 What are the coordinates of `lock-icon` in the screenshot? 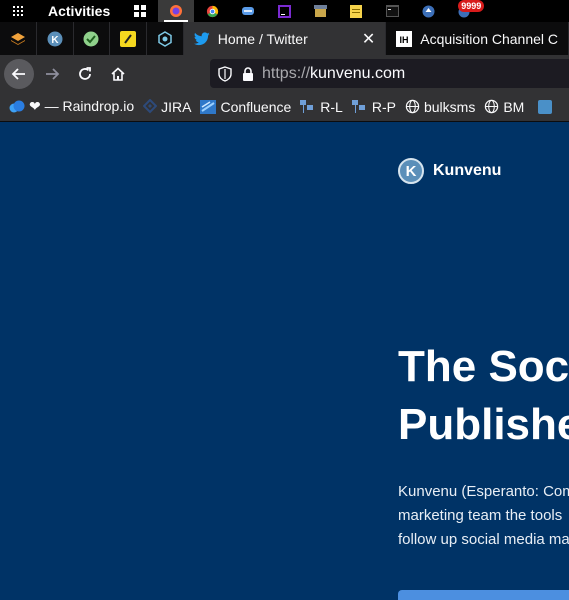 It's located at (248, 73).